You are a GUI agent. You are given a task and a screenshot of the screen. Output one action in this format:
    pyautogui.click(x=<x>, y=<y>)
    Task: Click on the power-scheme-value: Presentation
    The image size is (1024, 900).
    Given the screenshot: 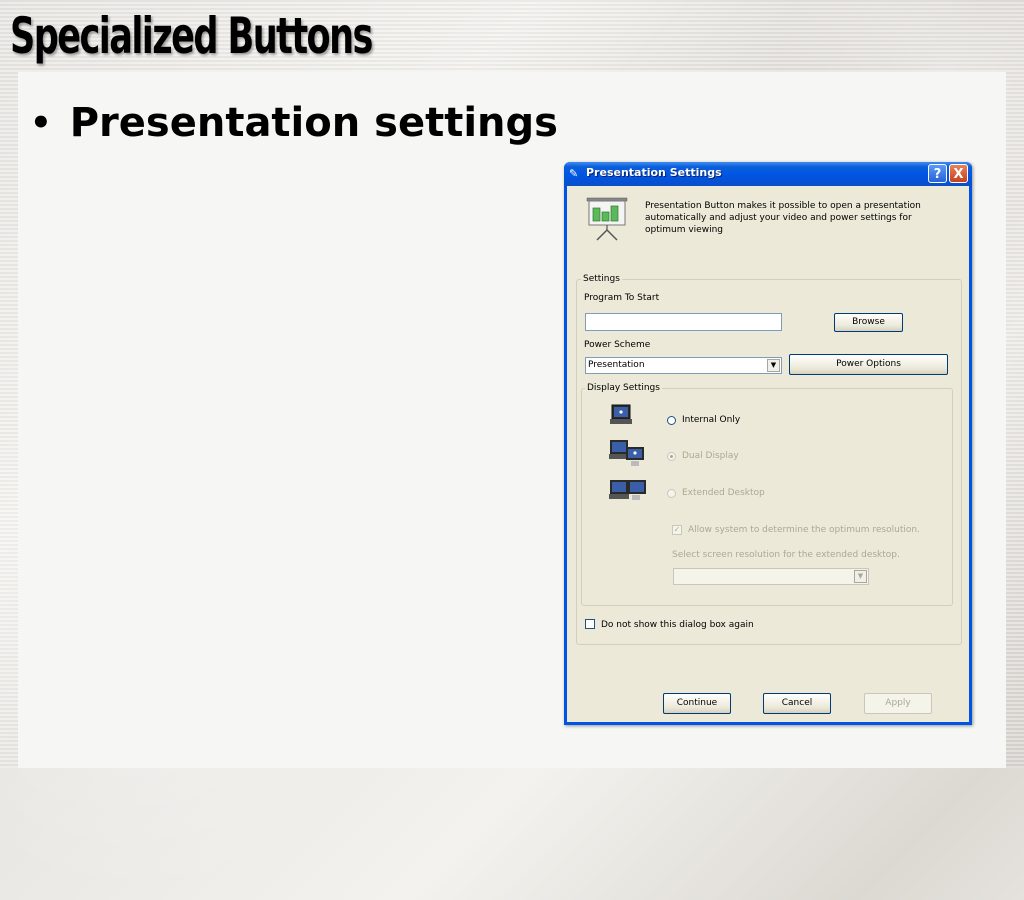 What is the action you would take?
    pyautogui.click(x=616, y=365)
    